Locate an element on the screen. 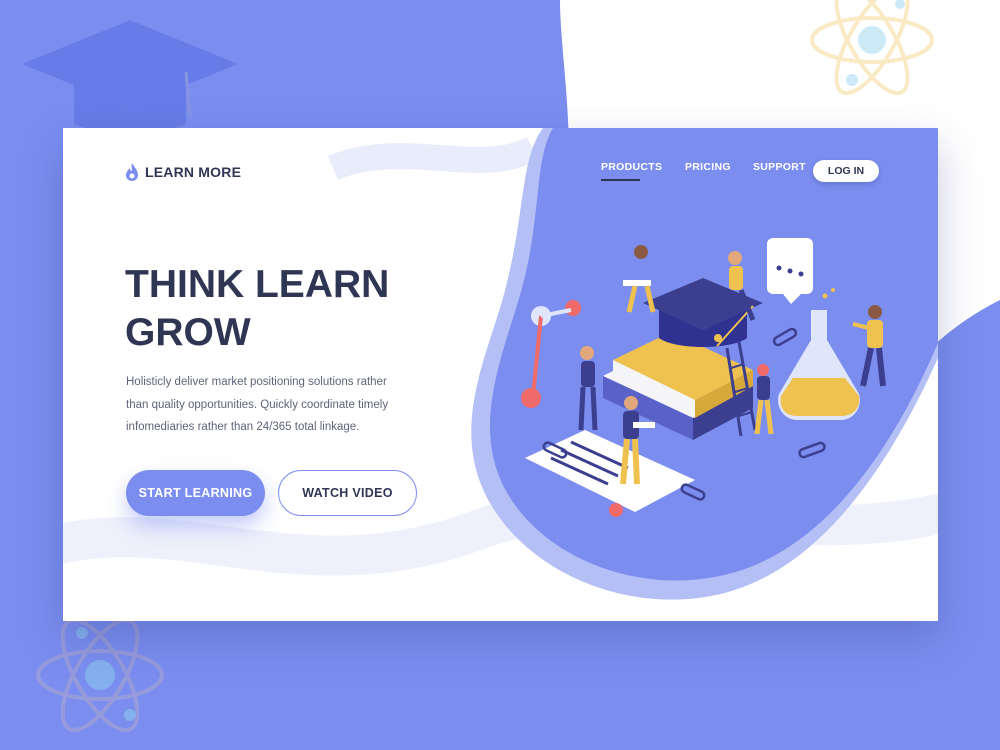 The width and height of the screenshot is (1000, 750). nav-pricing: PRICING is located at coordinates (708, 167).